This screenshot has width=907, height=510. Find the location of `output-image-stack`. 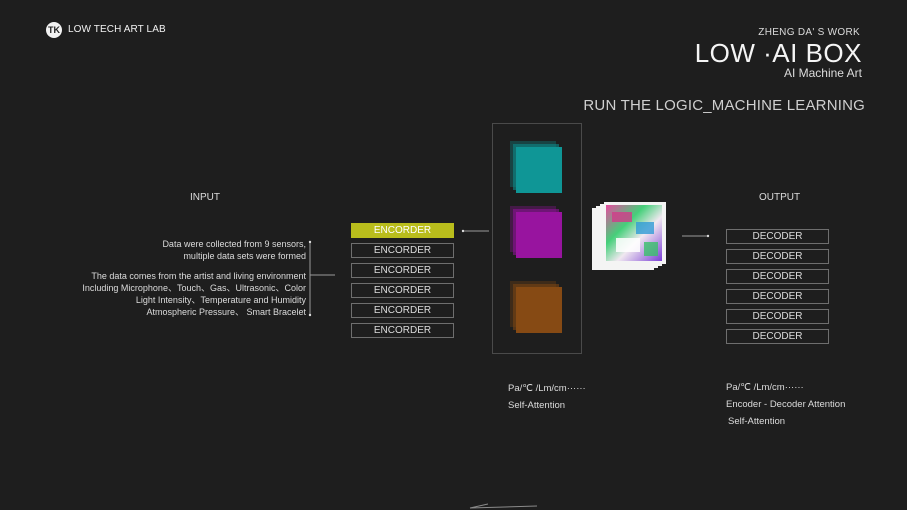

output-image-stack is located at coordinates (629, 236).